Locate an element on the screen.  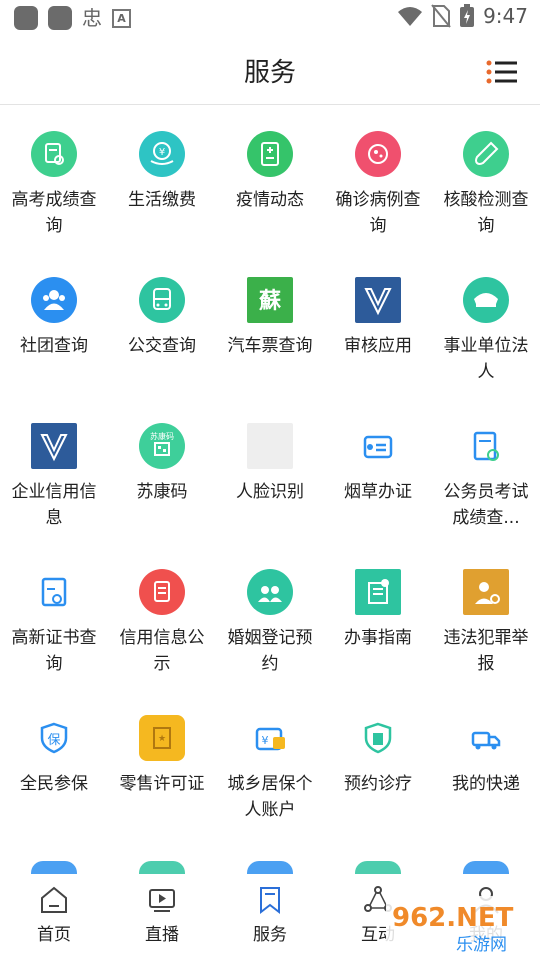
bookmark-icon is located at coordinates (270, 901).